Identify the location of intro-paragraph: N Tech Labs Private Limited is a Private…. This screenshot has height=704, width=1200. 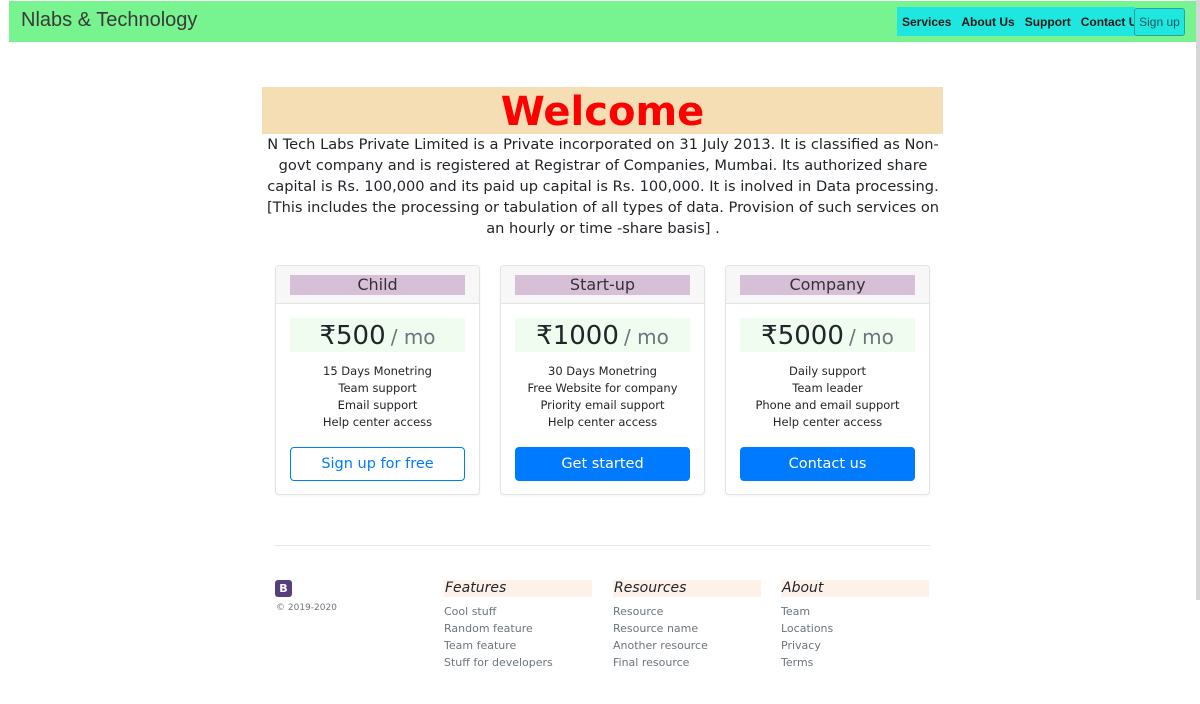
(603, 186).